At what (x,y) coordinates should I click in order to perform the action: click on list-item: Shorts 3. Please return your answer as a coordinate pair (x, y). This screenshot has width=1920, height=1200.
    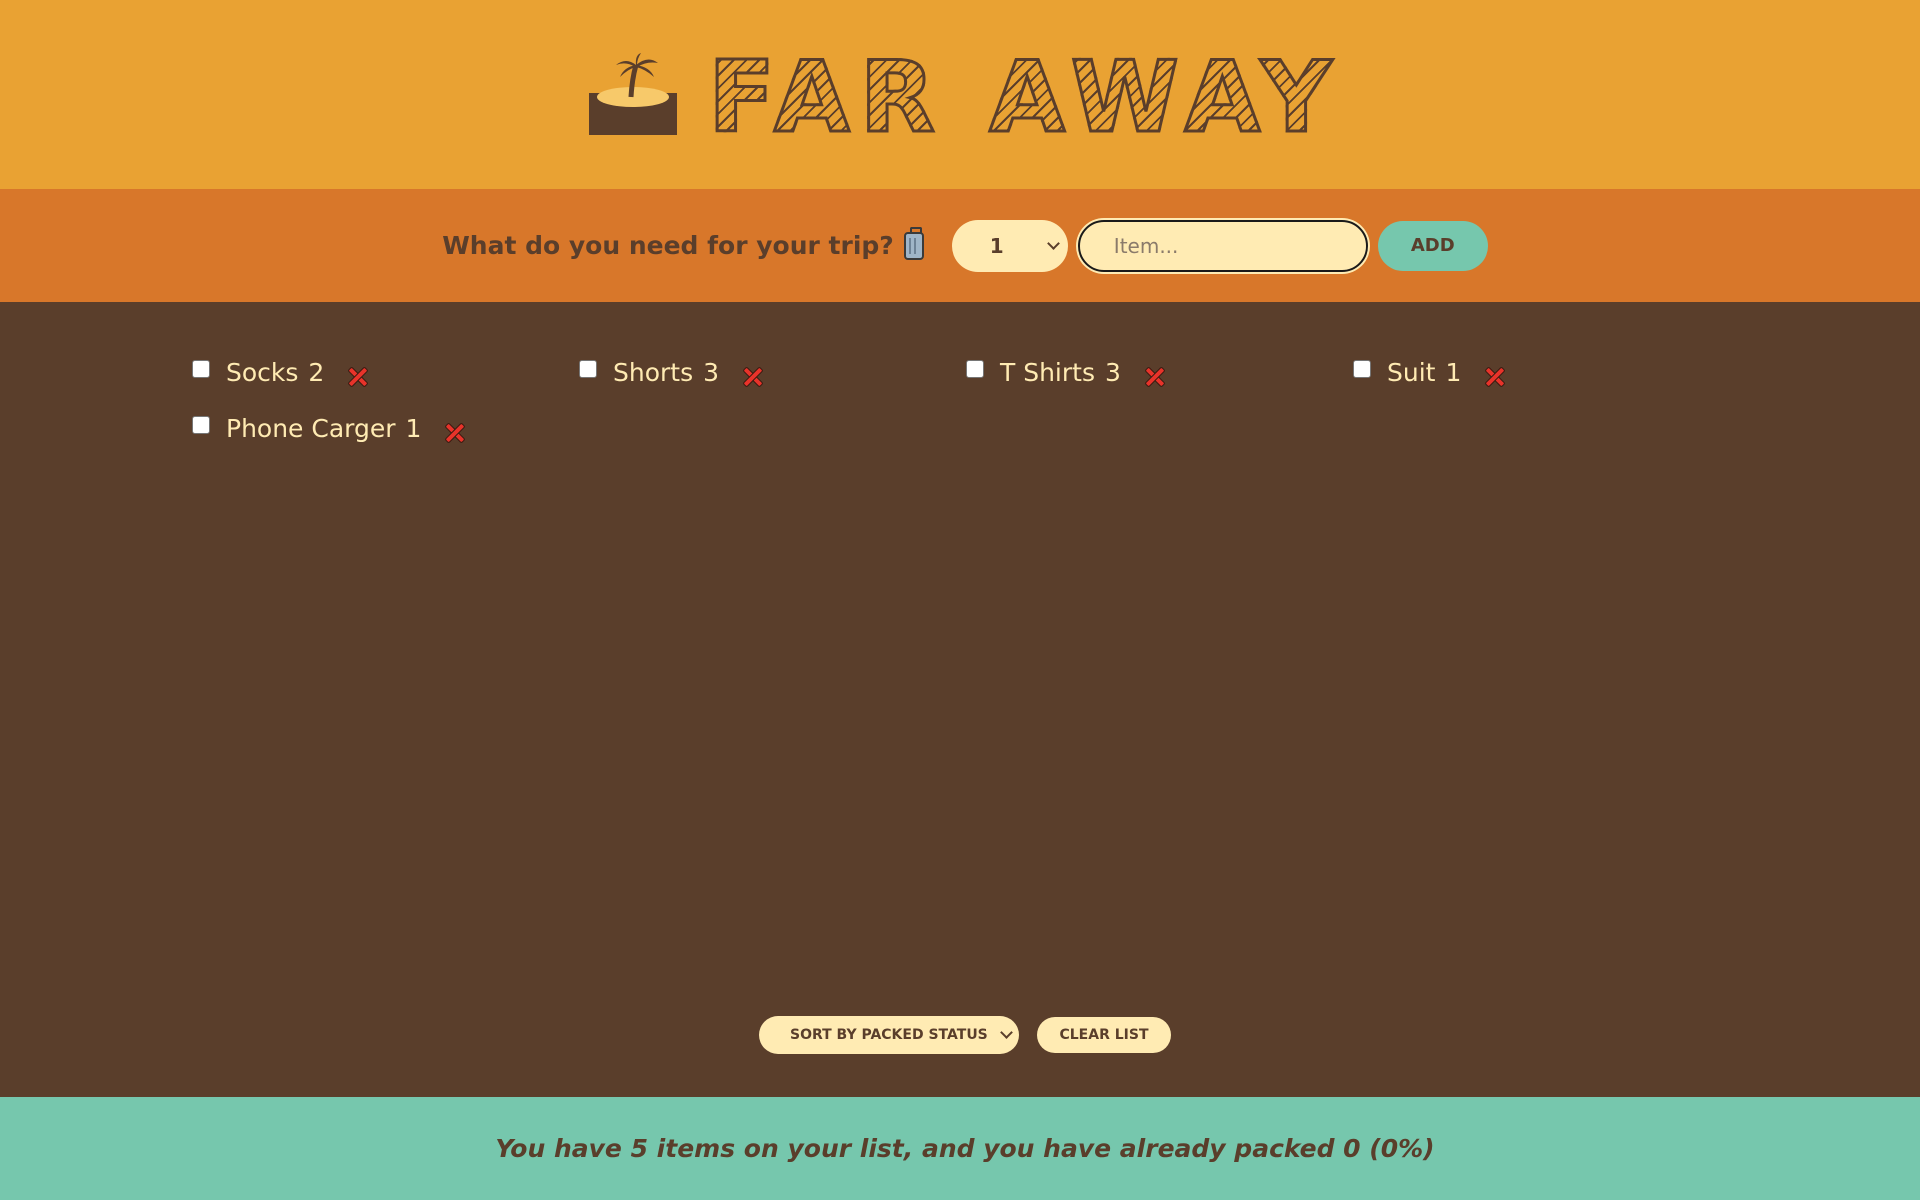
    Looking at the image, I should click on (772, 372).